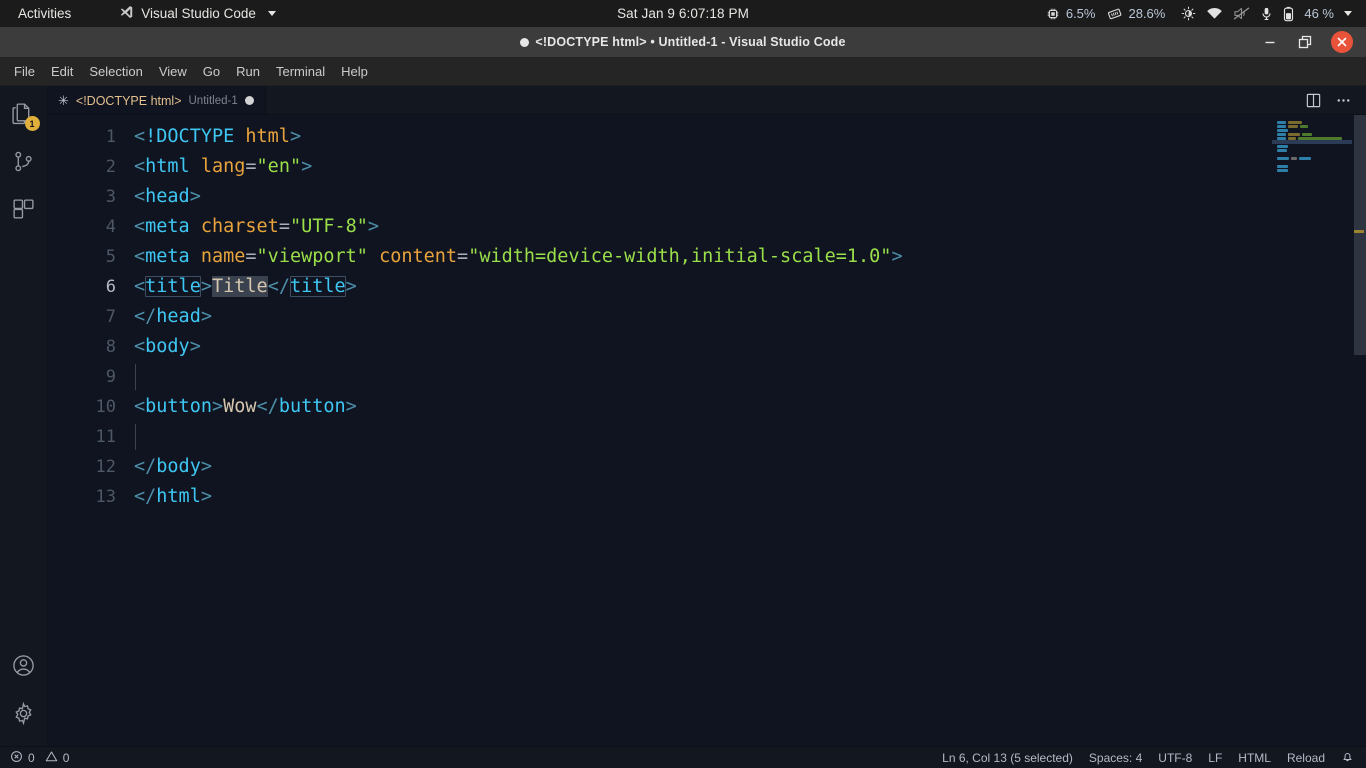  What do you see at coordinates (51, 758) in the screenshot?
I see `warning-icon` at bounding box center [51, 758].